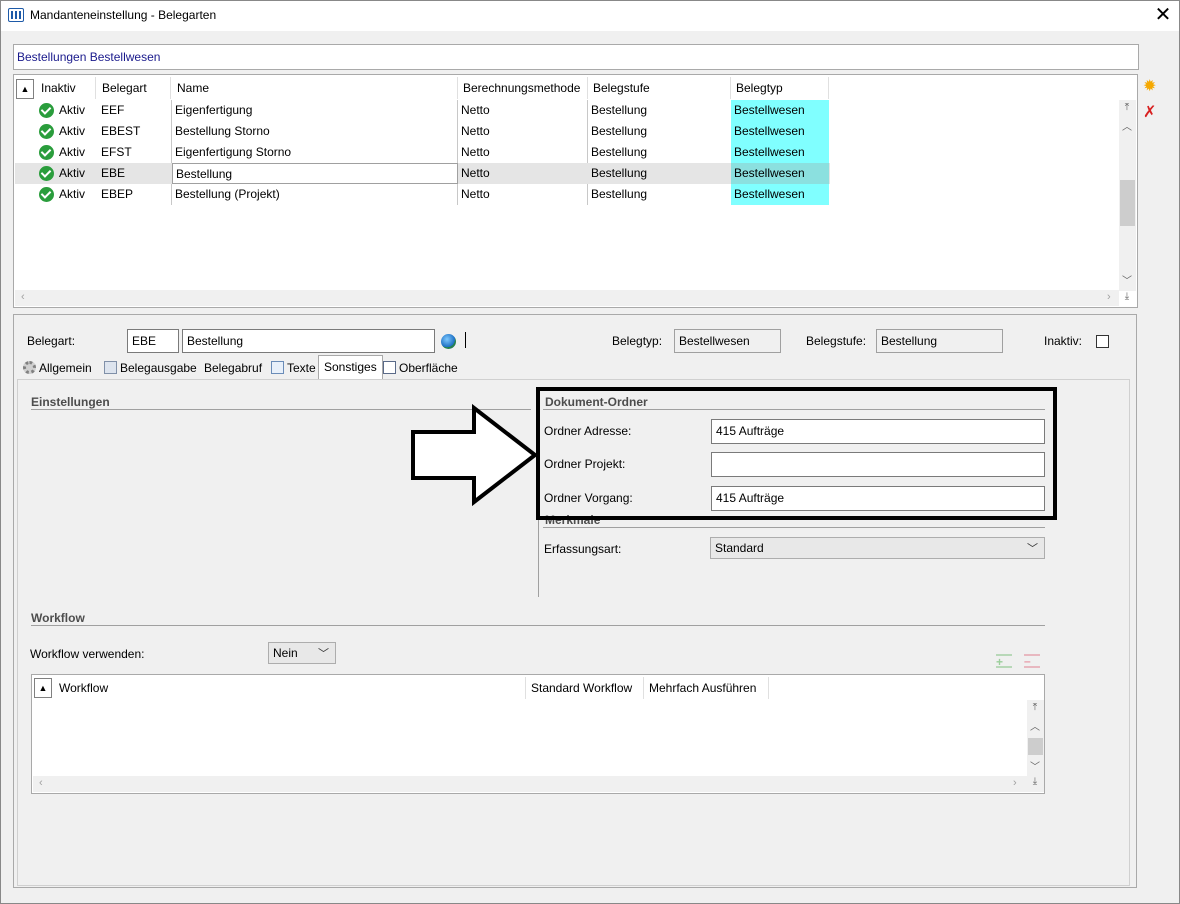  I want to click on row-name-editor: Bestellung, so click(315, 173).